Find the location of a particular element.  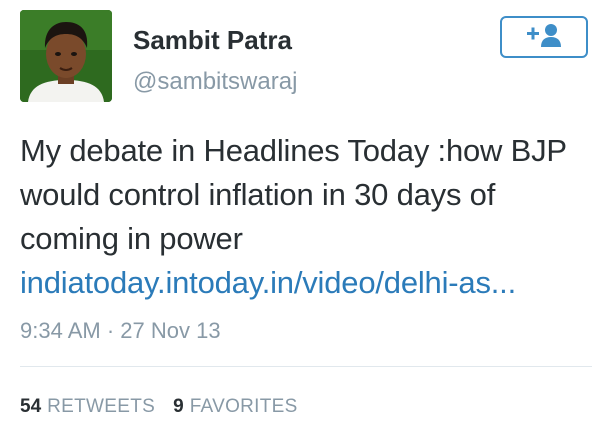

follow-button is located at coordinates (544, 37).